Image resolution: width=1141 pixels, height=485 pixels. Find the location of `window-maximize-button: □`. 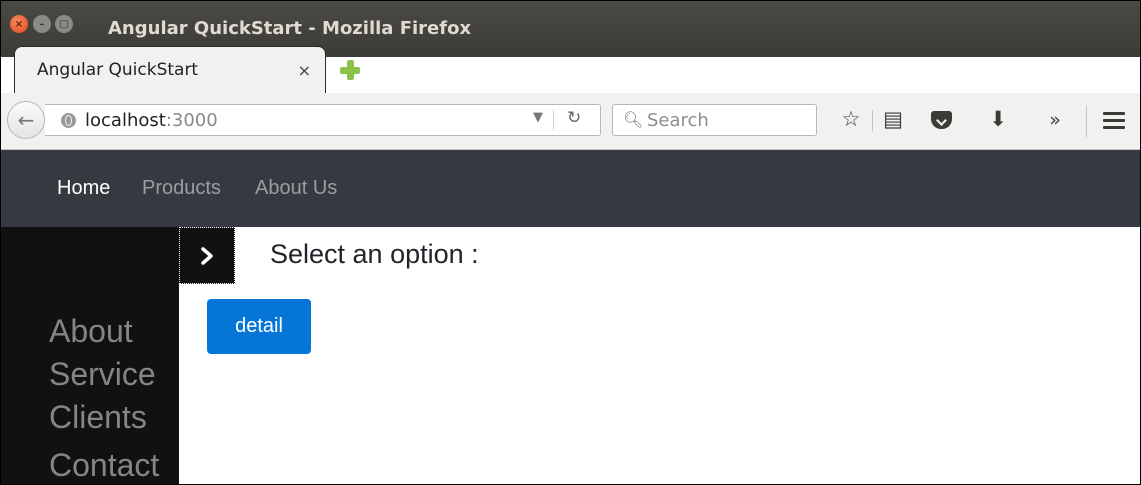

window-maximize-button: □ is located at coordinates (64, 24).